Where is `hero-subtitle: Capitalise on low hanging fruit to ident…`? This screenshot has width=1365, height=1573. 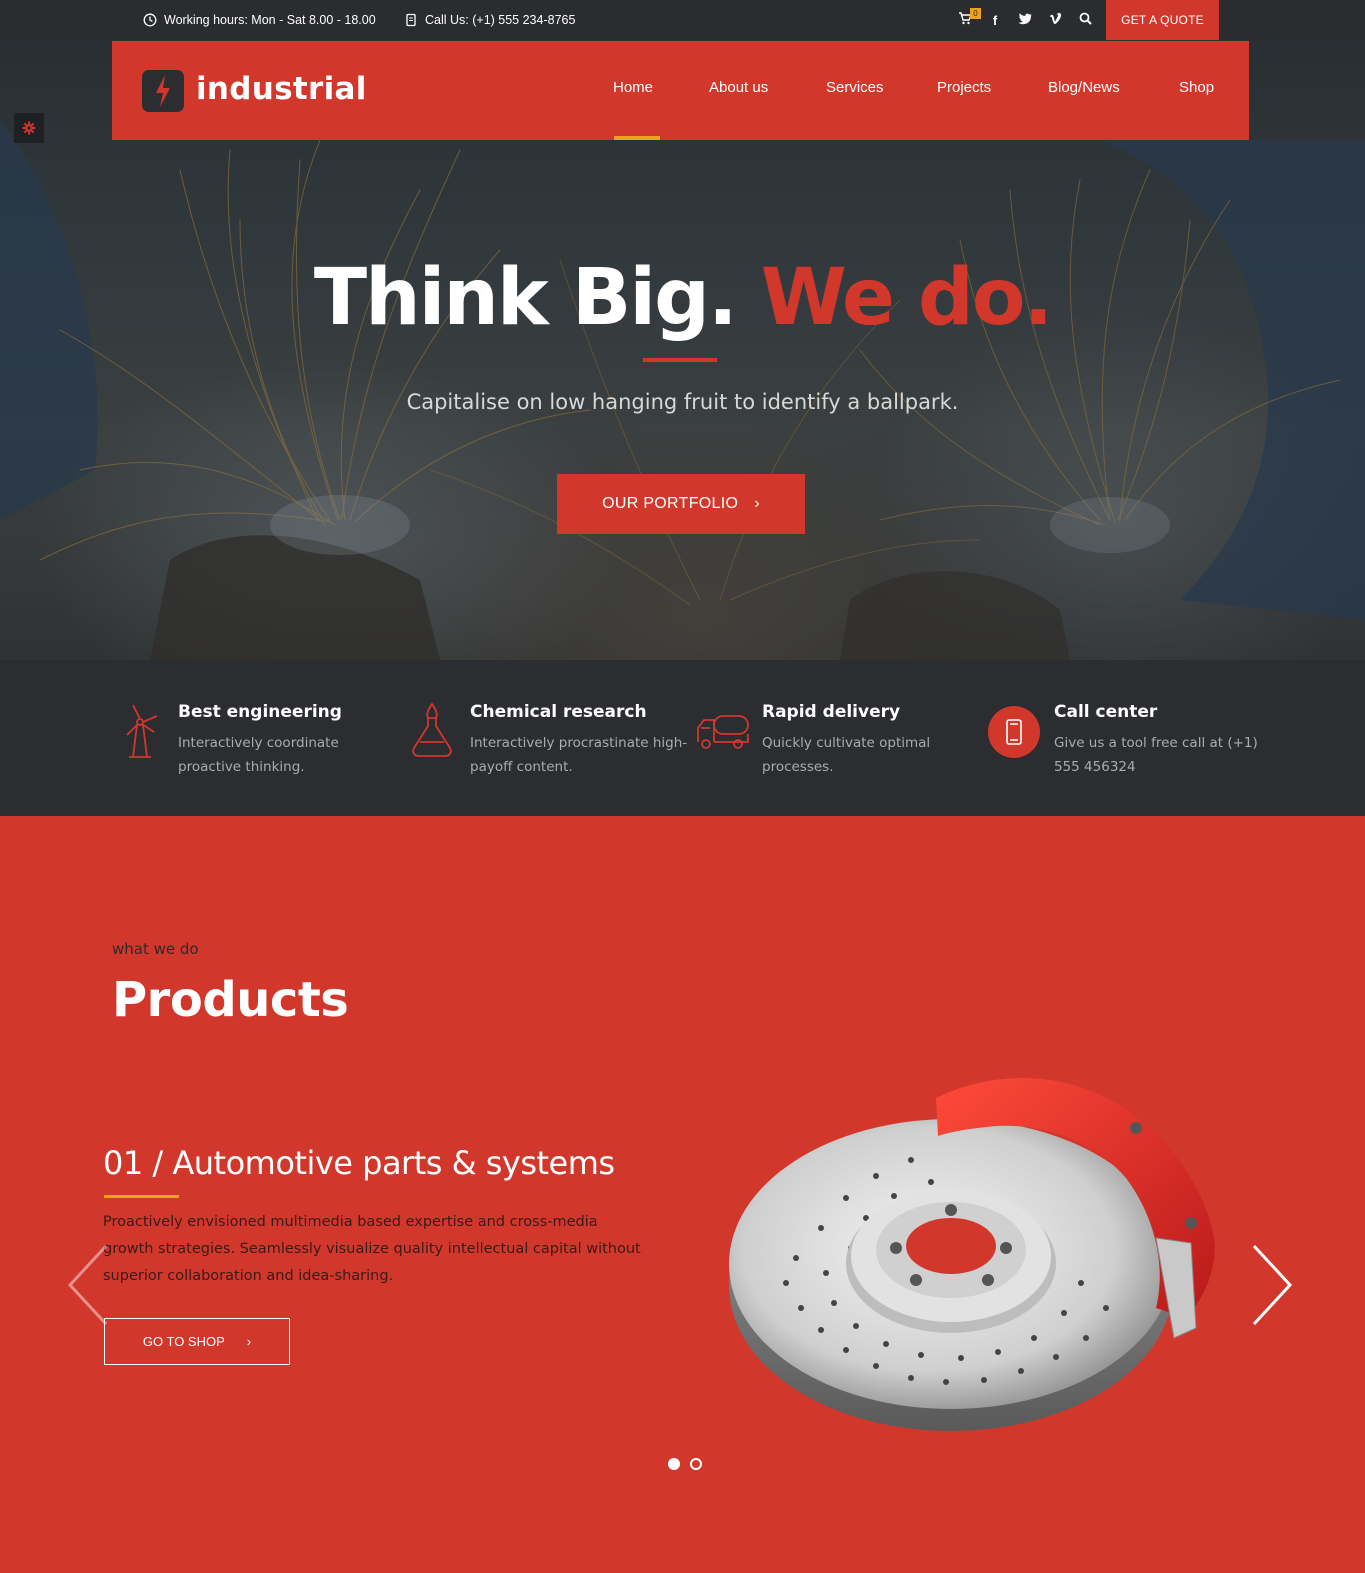 hero-subtitle: Capitalise on low hanging fruit to ident… is located at coordinates (682, 402).